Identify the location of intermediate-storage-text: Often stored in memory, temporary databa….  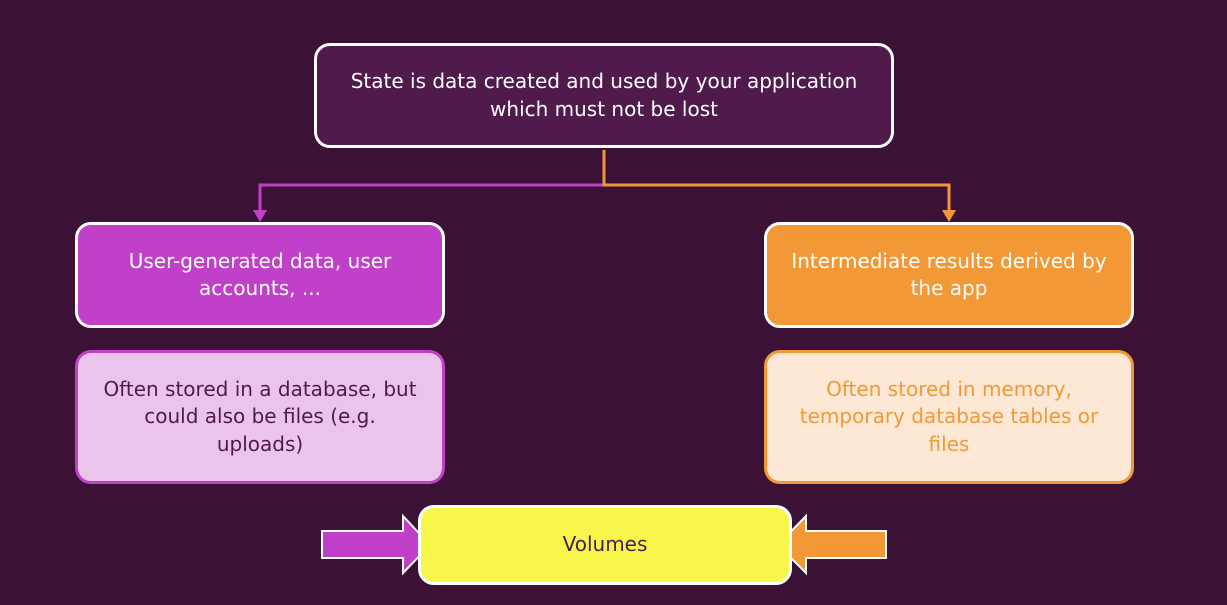
(949, 416).